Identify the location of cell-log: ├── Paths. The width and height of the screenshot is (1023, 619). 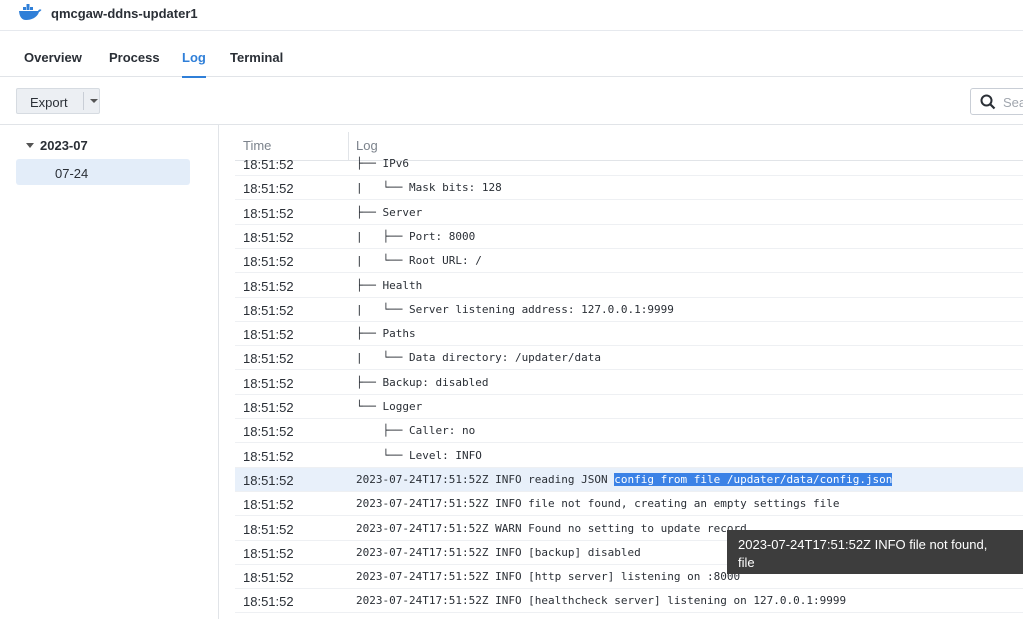
(386, 333).